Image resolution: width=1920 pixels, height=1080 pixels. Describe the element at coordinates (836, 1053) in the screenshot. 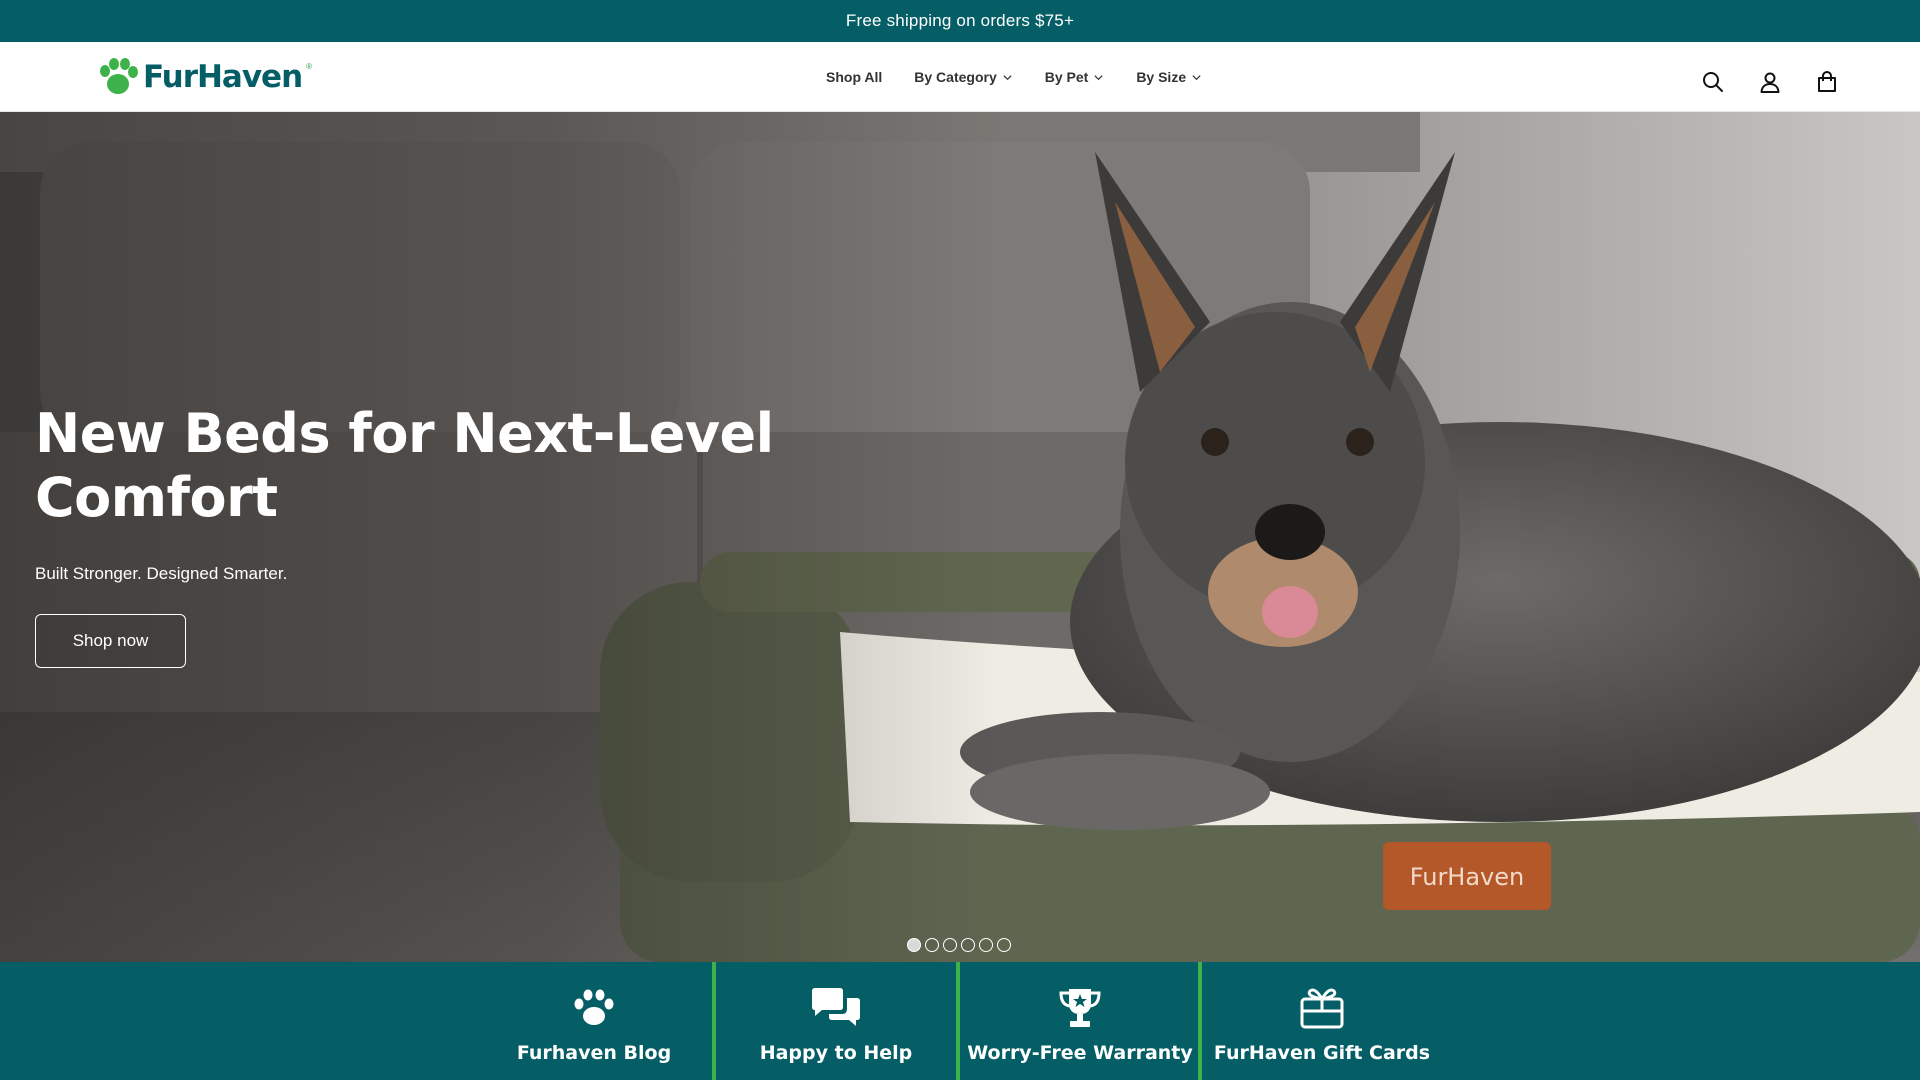

I see `feature-help-label: Happy to Help` at that location.